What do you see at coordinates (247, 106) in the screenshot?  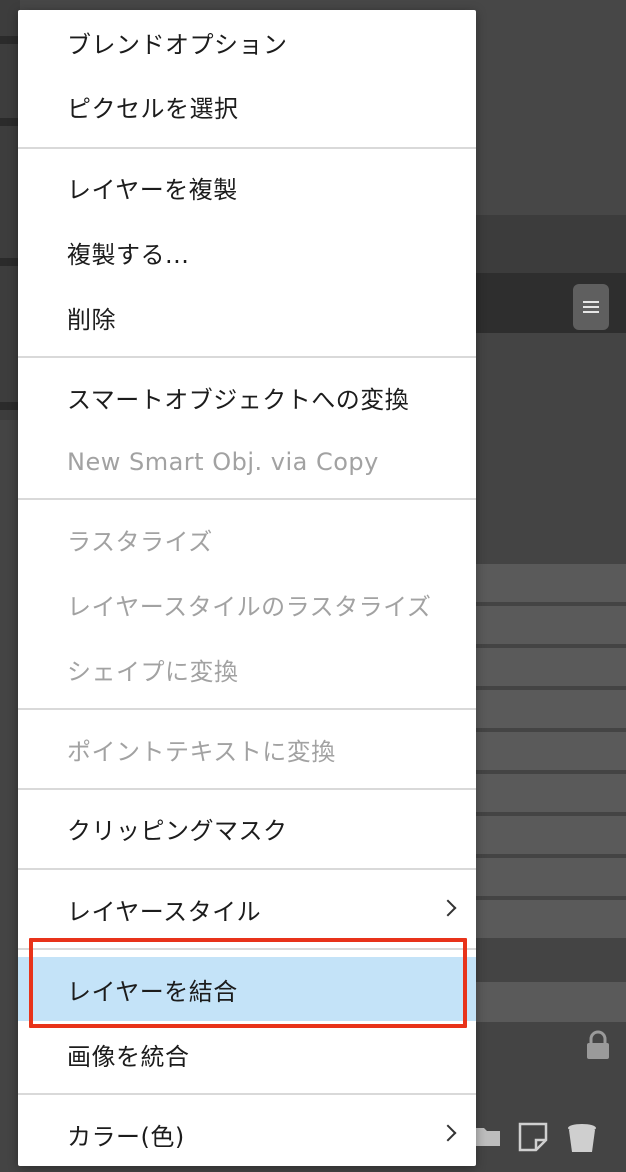 I see `menu-item-select-pixels: ピクセルを選択` at bounding box center [247, 106].